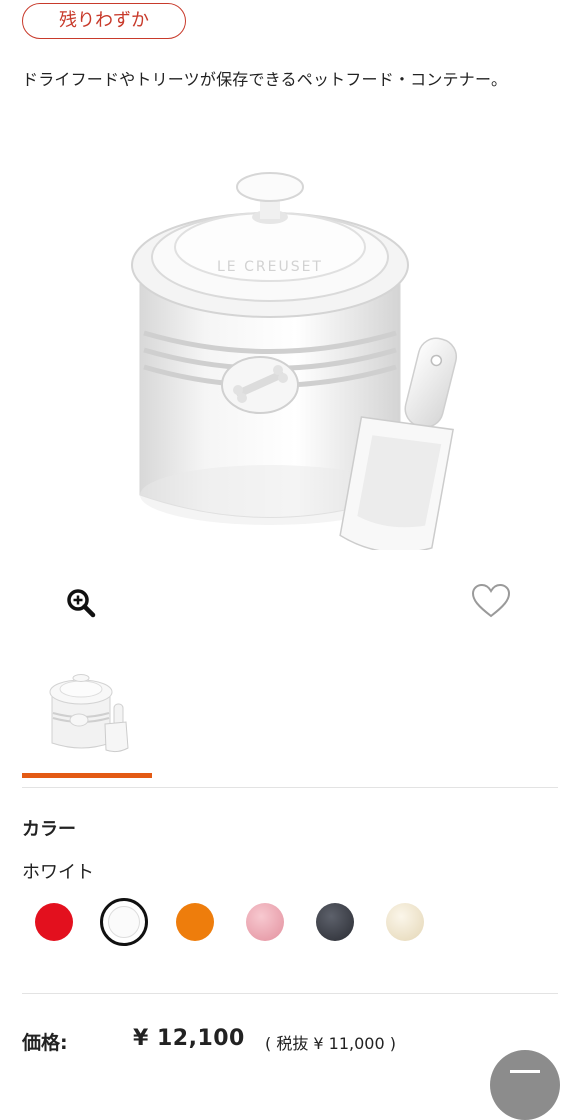  Describe the element at coordinates (81, 603) in the screenshot. I see `zoom-in-icon` at that location.